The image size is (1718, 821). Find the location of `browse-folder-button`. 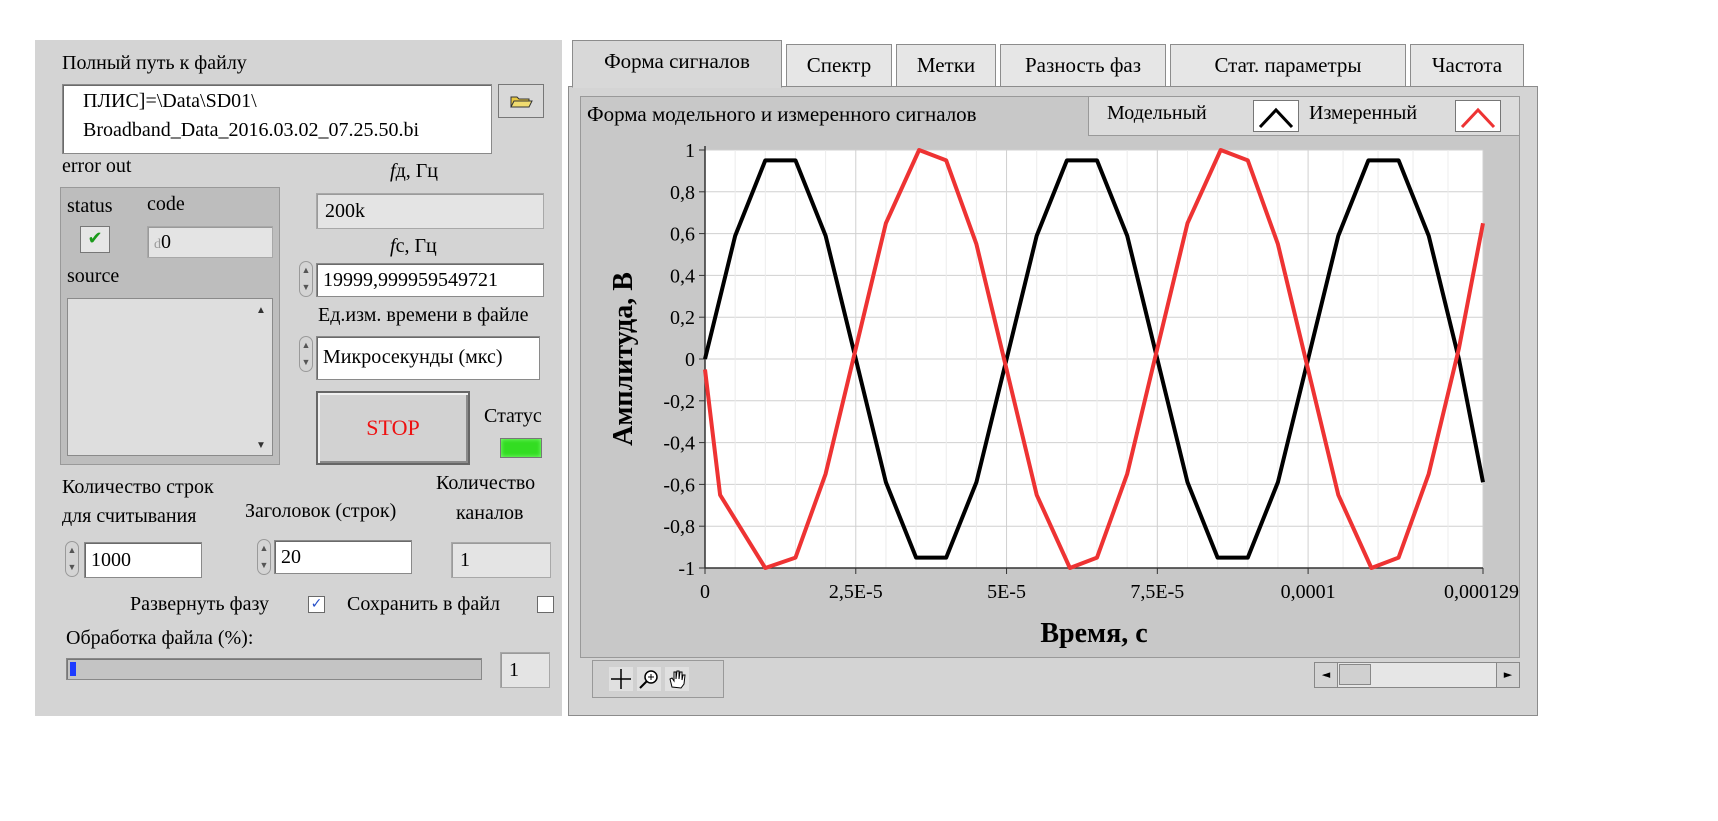

browse-folder-button is located at coordinates (521, 101).